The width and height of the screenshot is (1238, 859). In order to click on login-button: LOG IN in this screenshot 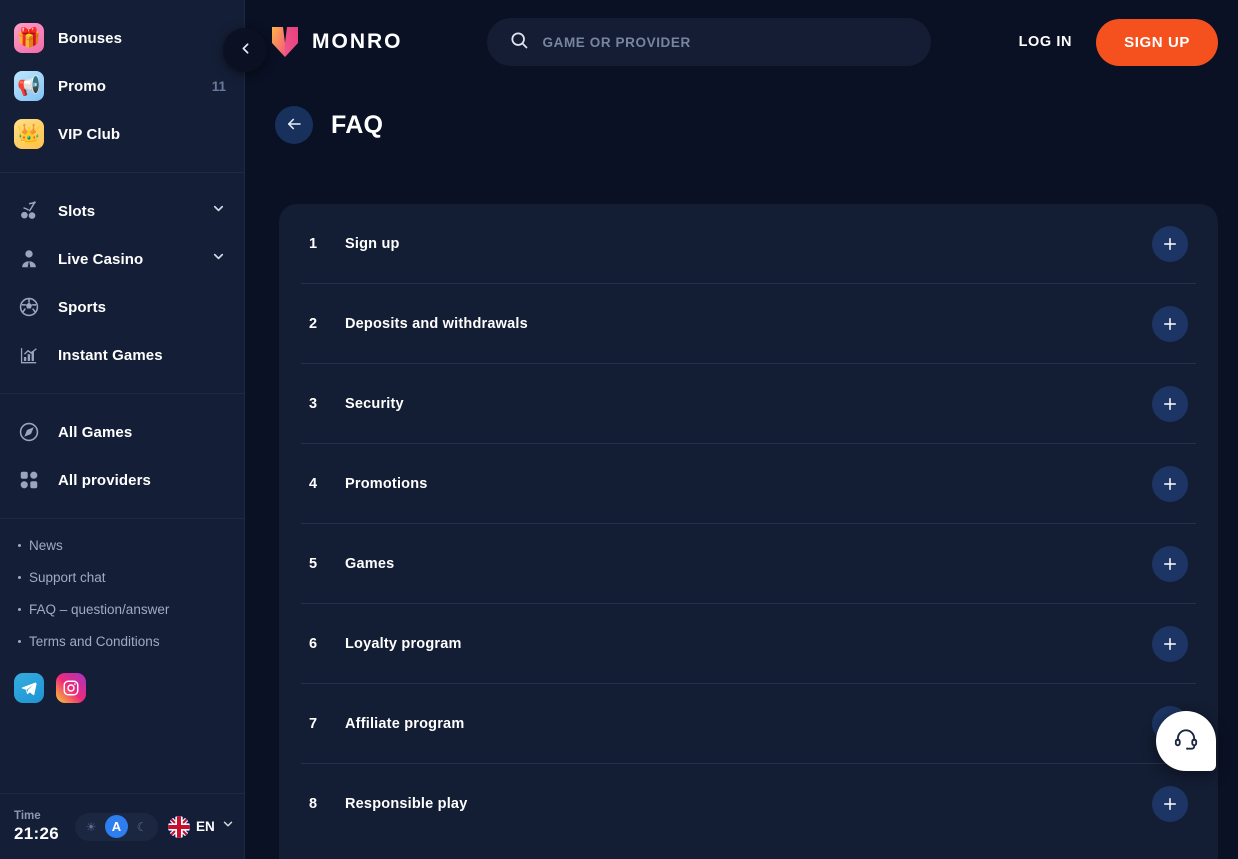, I will do `click(1046, 42)`.